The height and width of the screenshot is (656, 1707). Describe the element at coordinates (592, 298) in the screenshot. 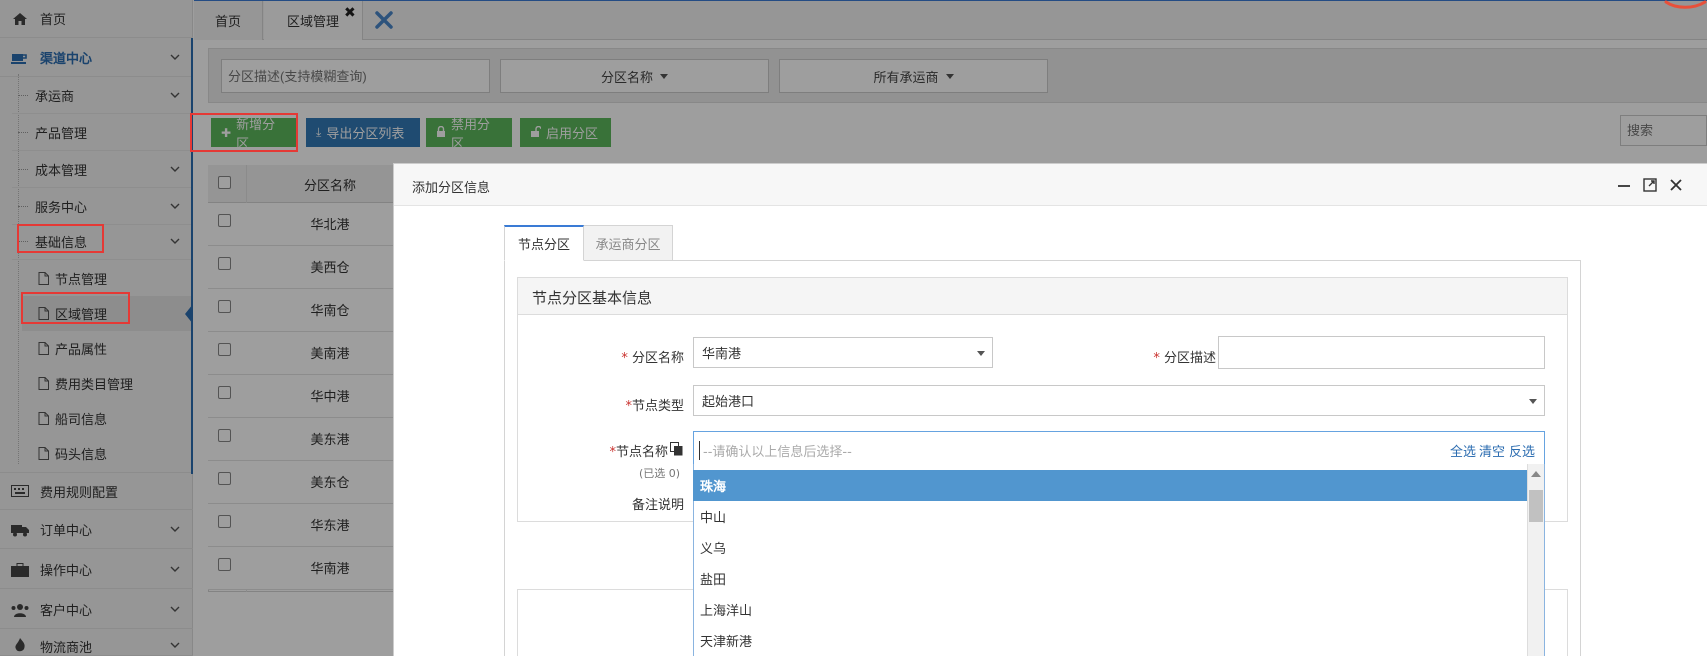

I see `panel-title: 节点分区基本信息` at that location.